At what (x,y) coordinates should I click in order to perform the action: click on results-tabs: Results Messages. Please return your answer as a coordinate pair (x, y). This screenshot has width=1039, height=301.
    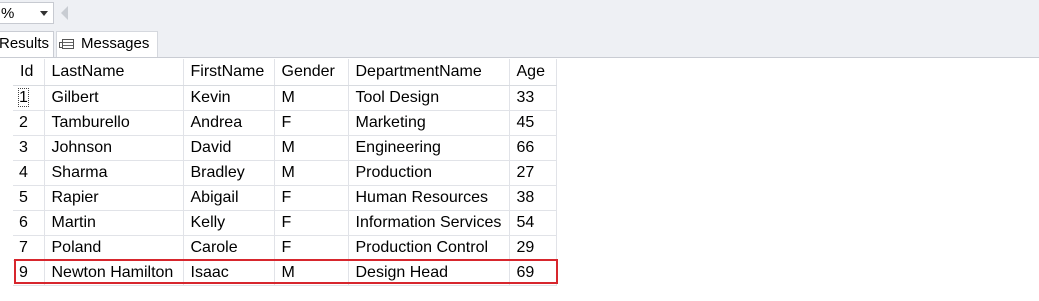
    Looking at the image, I should click on (519, 43).